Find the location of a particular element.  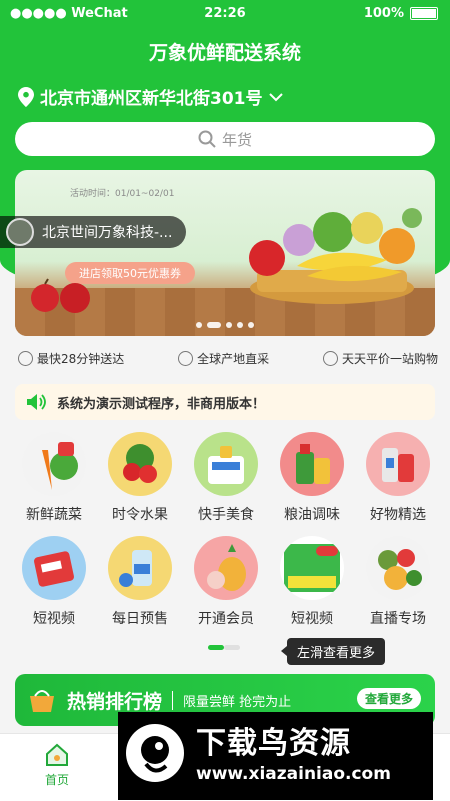

category-item: 时令水果 is located at coordinates (140, 478).